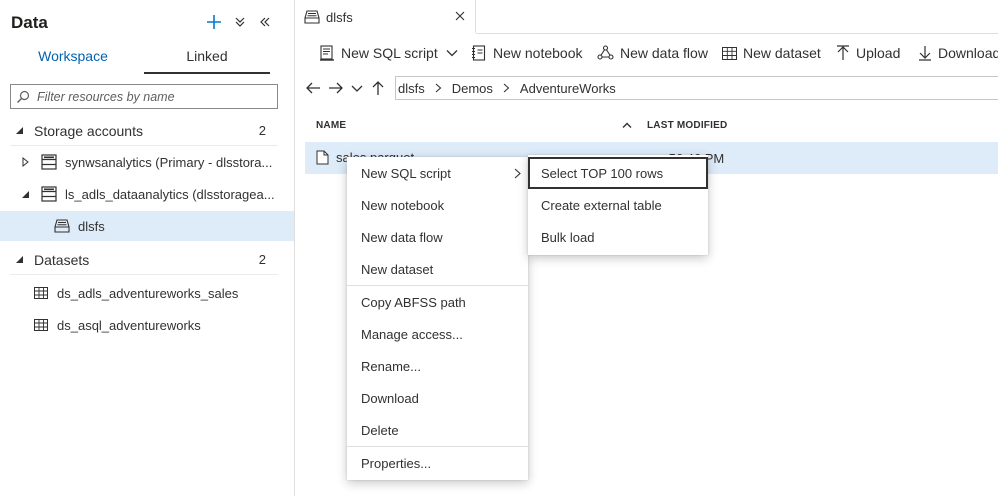 The height and width of the screenshot is (496, 998). Describe the element at coordinates (437, 302) in the screenshot. I see `menu-item-copy-abfss-path: Copy ABFSS path` at that location.